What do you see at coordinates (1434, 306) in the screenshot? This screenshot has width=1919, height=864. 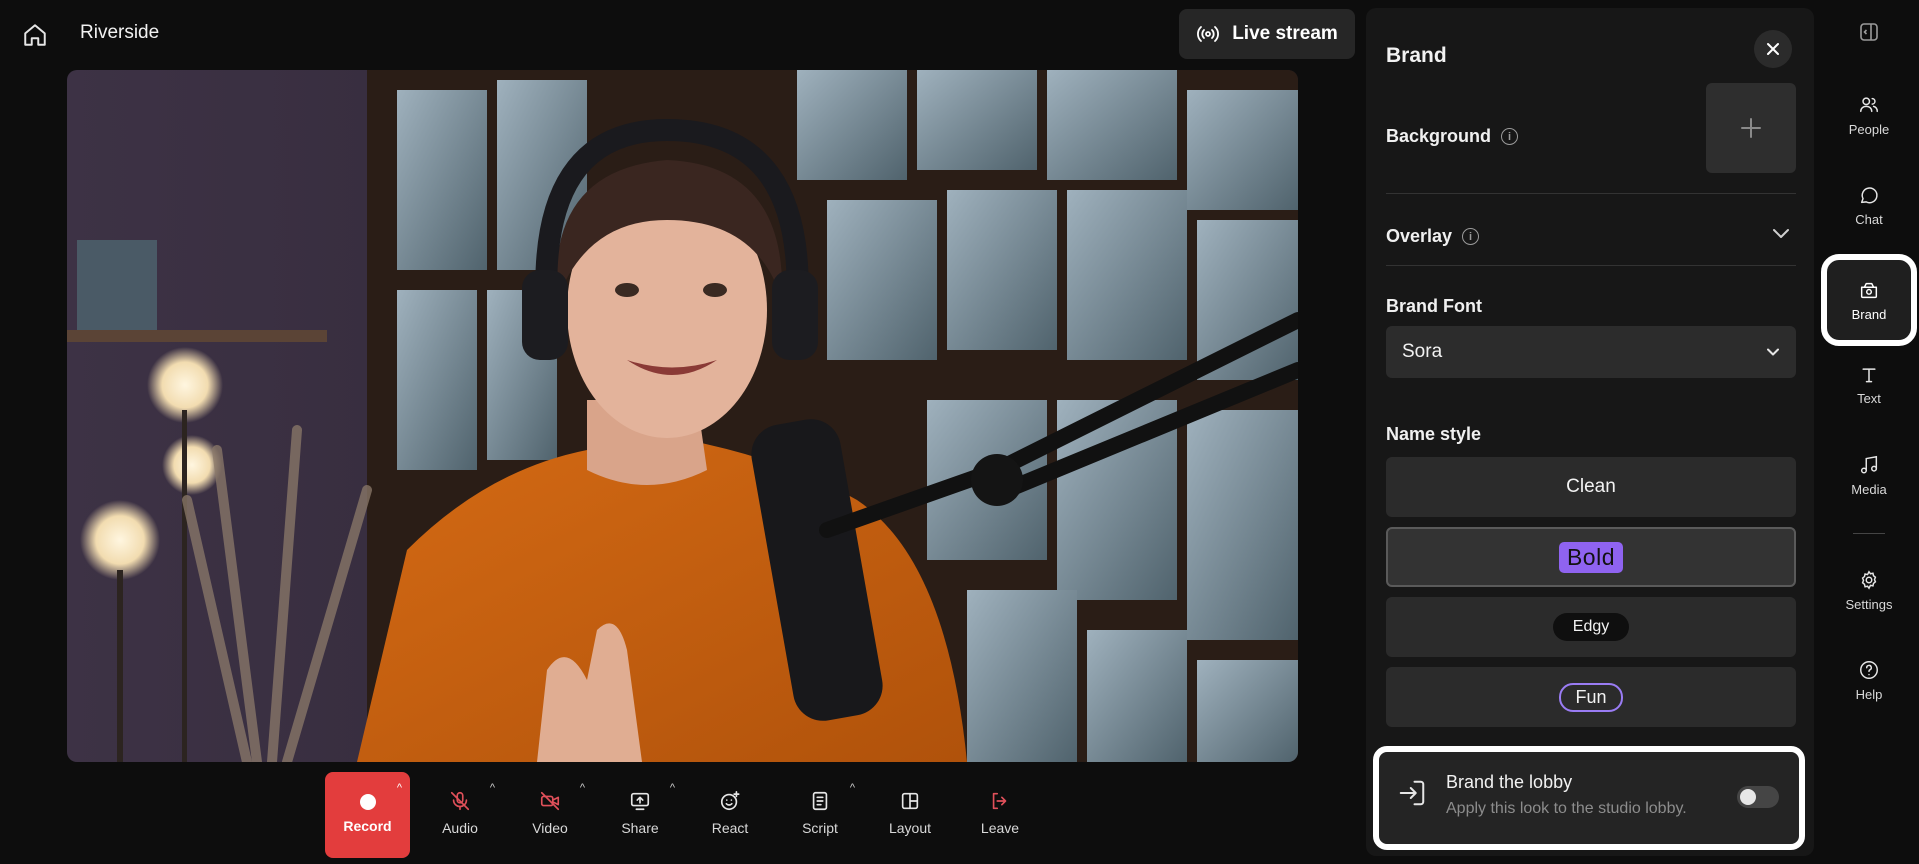 I see `brand-font-label: Brand Font` at bounding box center [1434, 306].